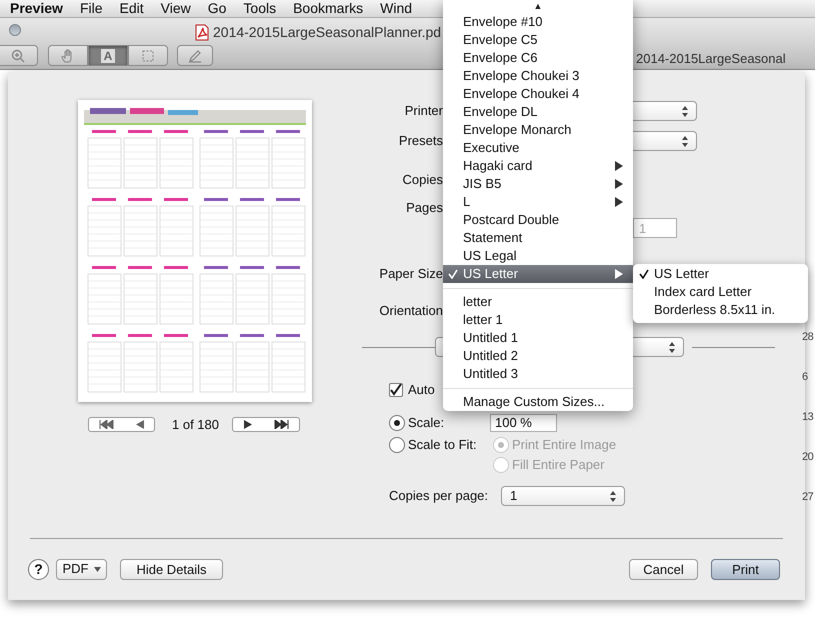 The image size is (815, 621). Describe the element at coordinates (175, 9) in the screenshot. I see `menu-bar-item: View` at that location.